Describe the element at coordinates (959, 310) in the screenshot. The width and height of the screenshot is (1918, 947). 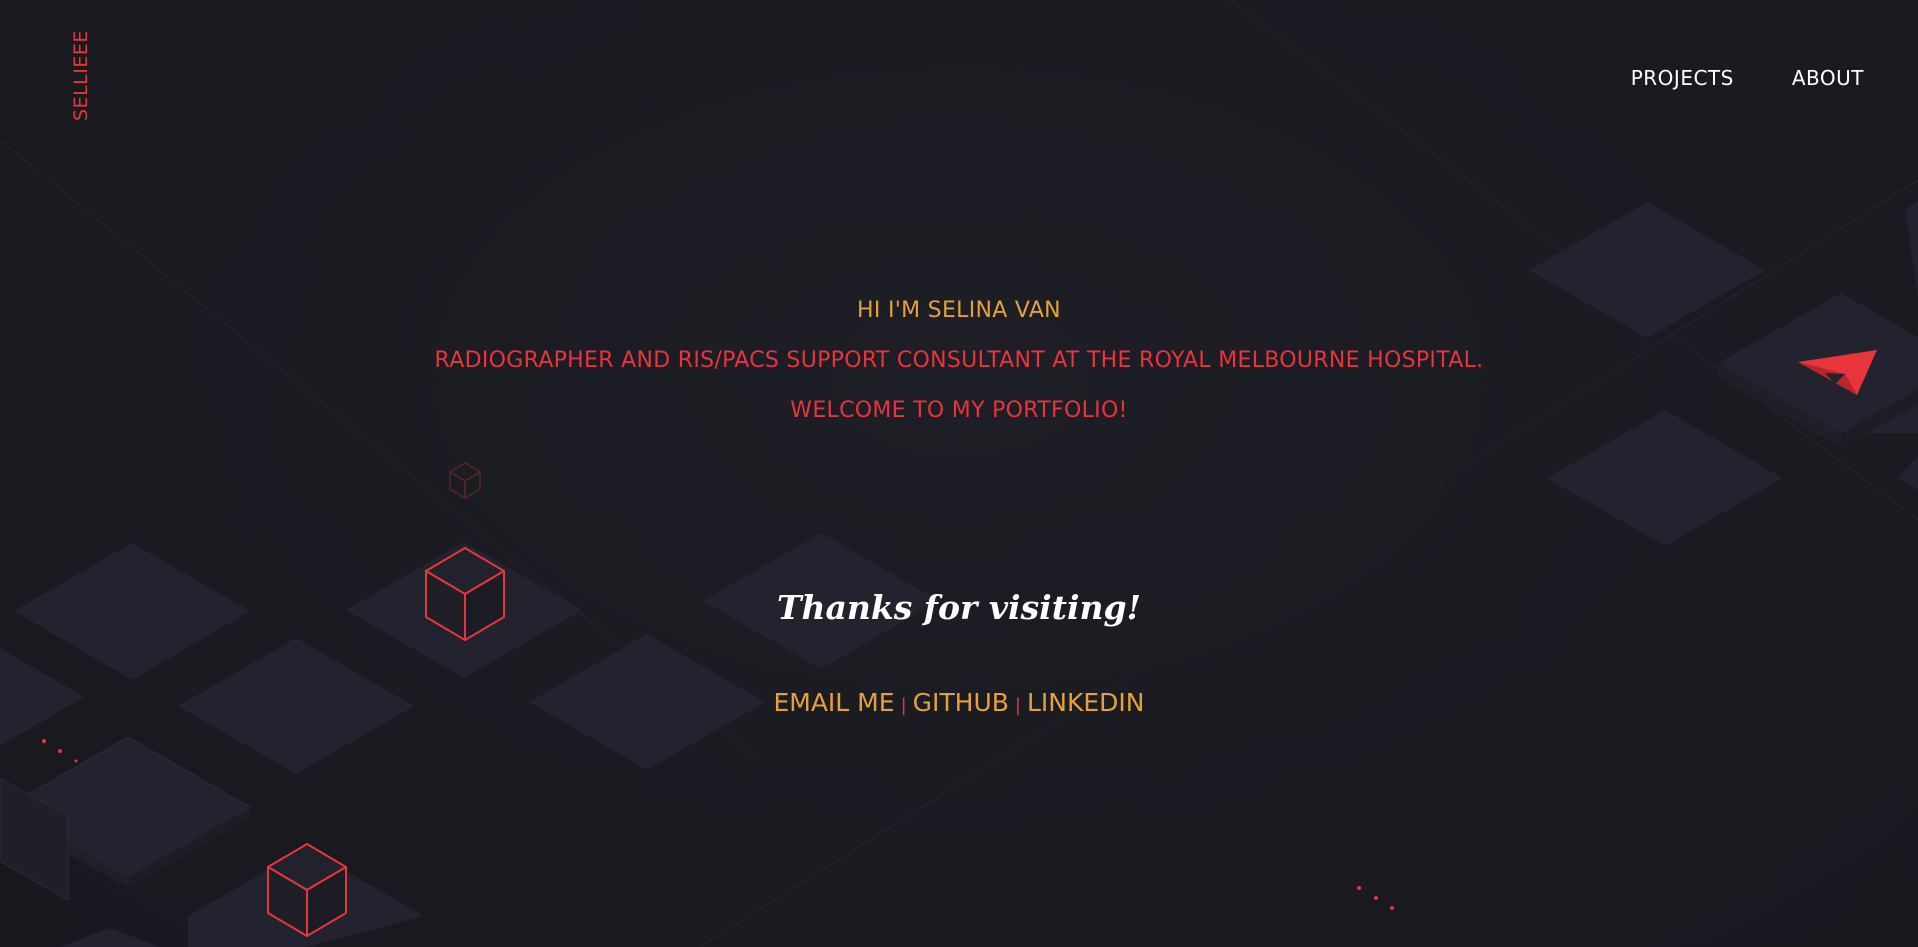
I see `intro-greeting: HI I'M SELINA VAN` at that location.